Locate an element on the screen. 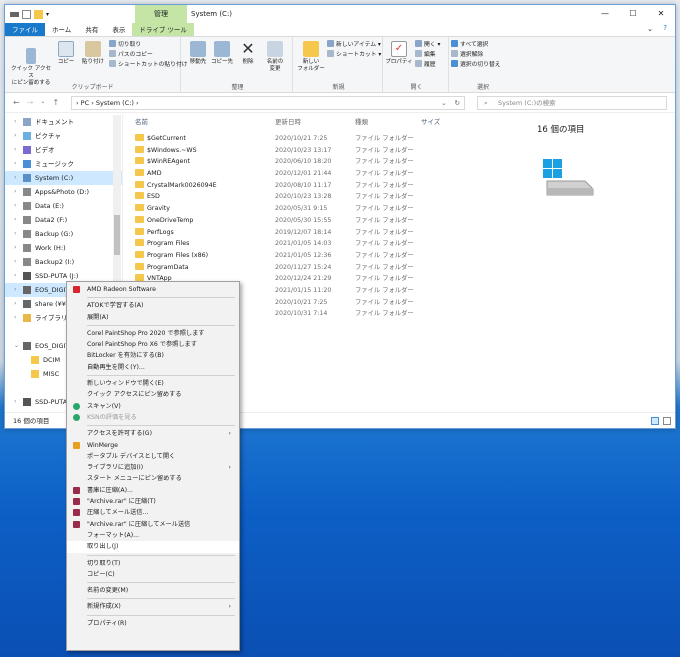  recent-dropdown-icon: ⌄ is located at coordinates (42, 102).